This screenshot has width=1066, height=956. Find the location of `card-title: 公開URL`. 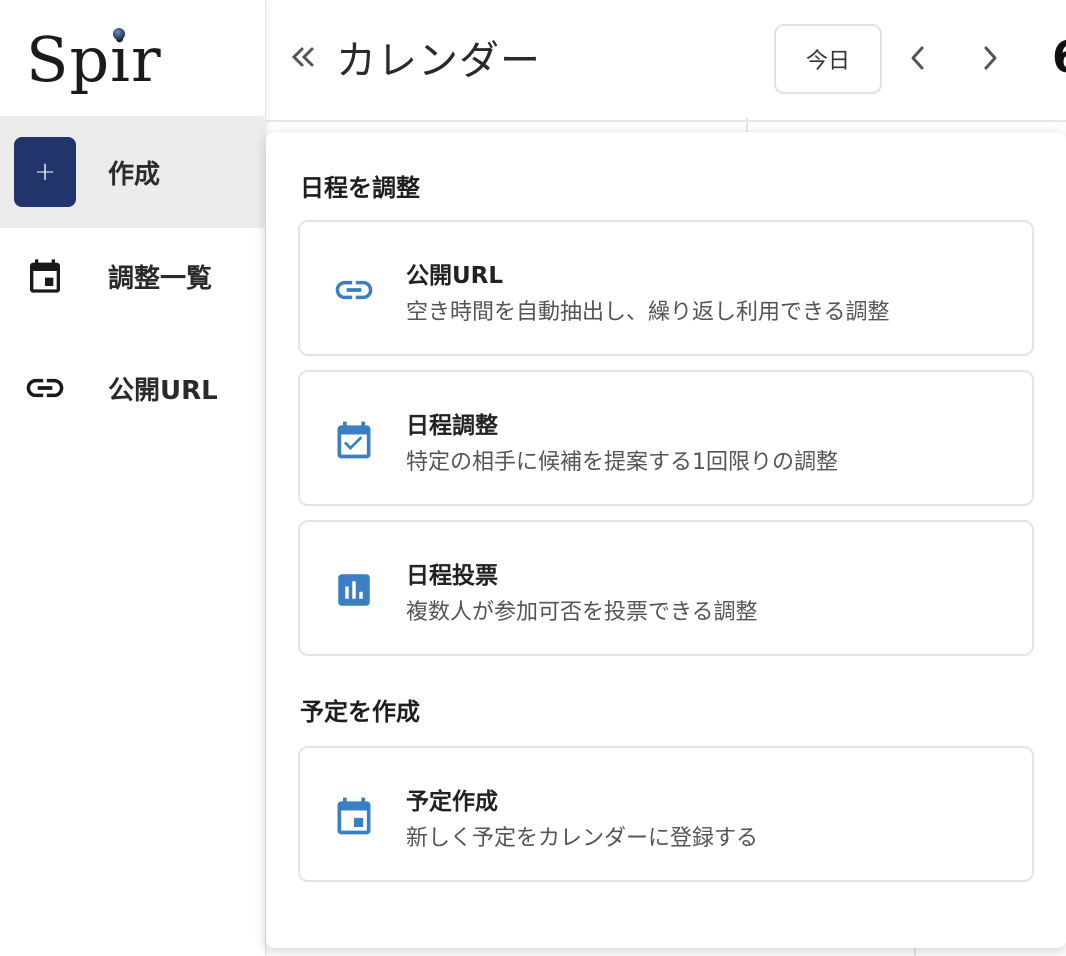

card-title: 公開URL is located at coordinates (455, 276).